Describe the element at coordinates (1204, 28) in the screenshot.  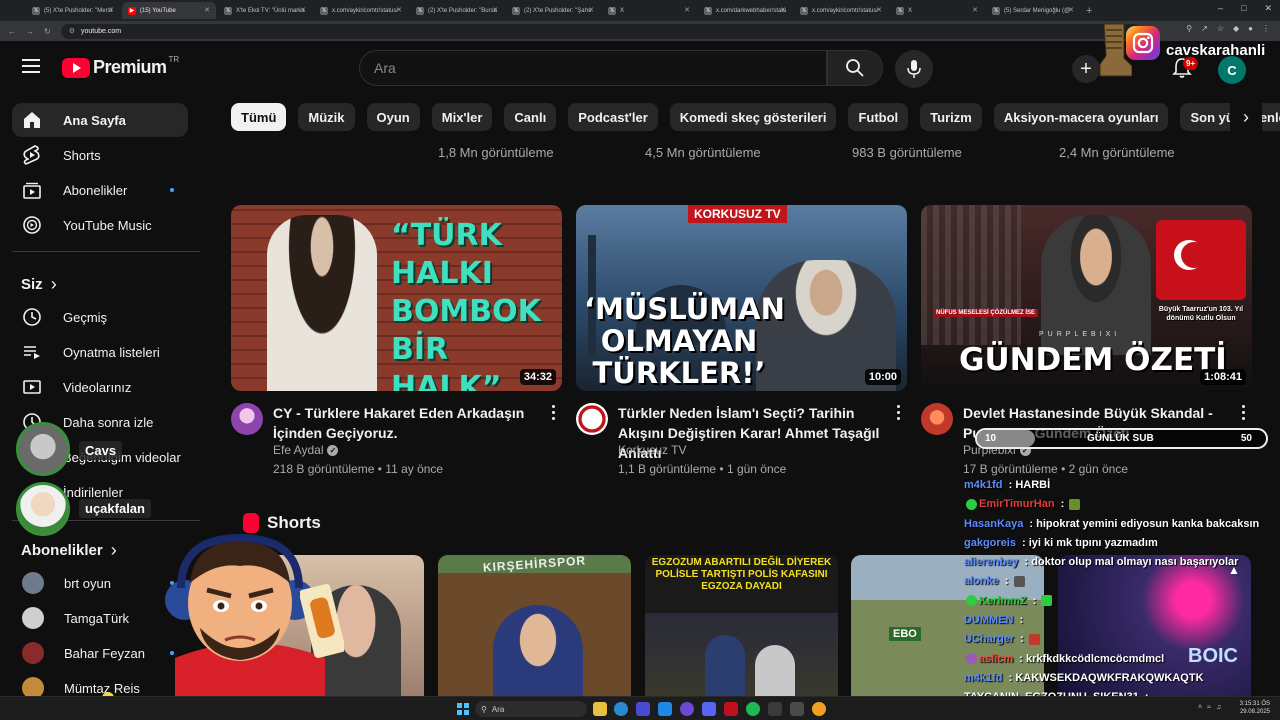
I see `share-icon: ↗` at that location.